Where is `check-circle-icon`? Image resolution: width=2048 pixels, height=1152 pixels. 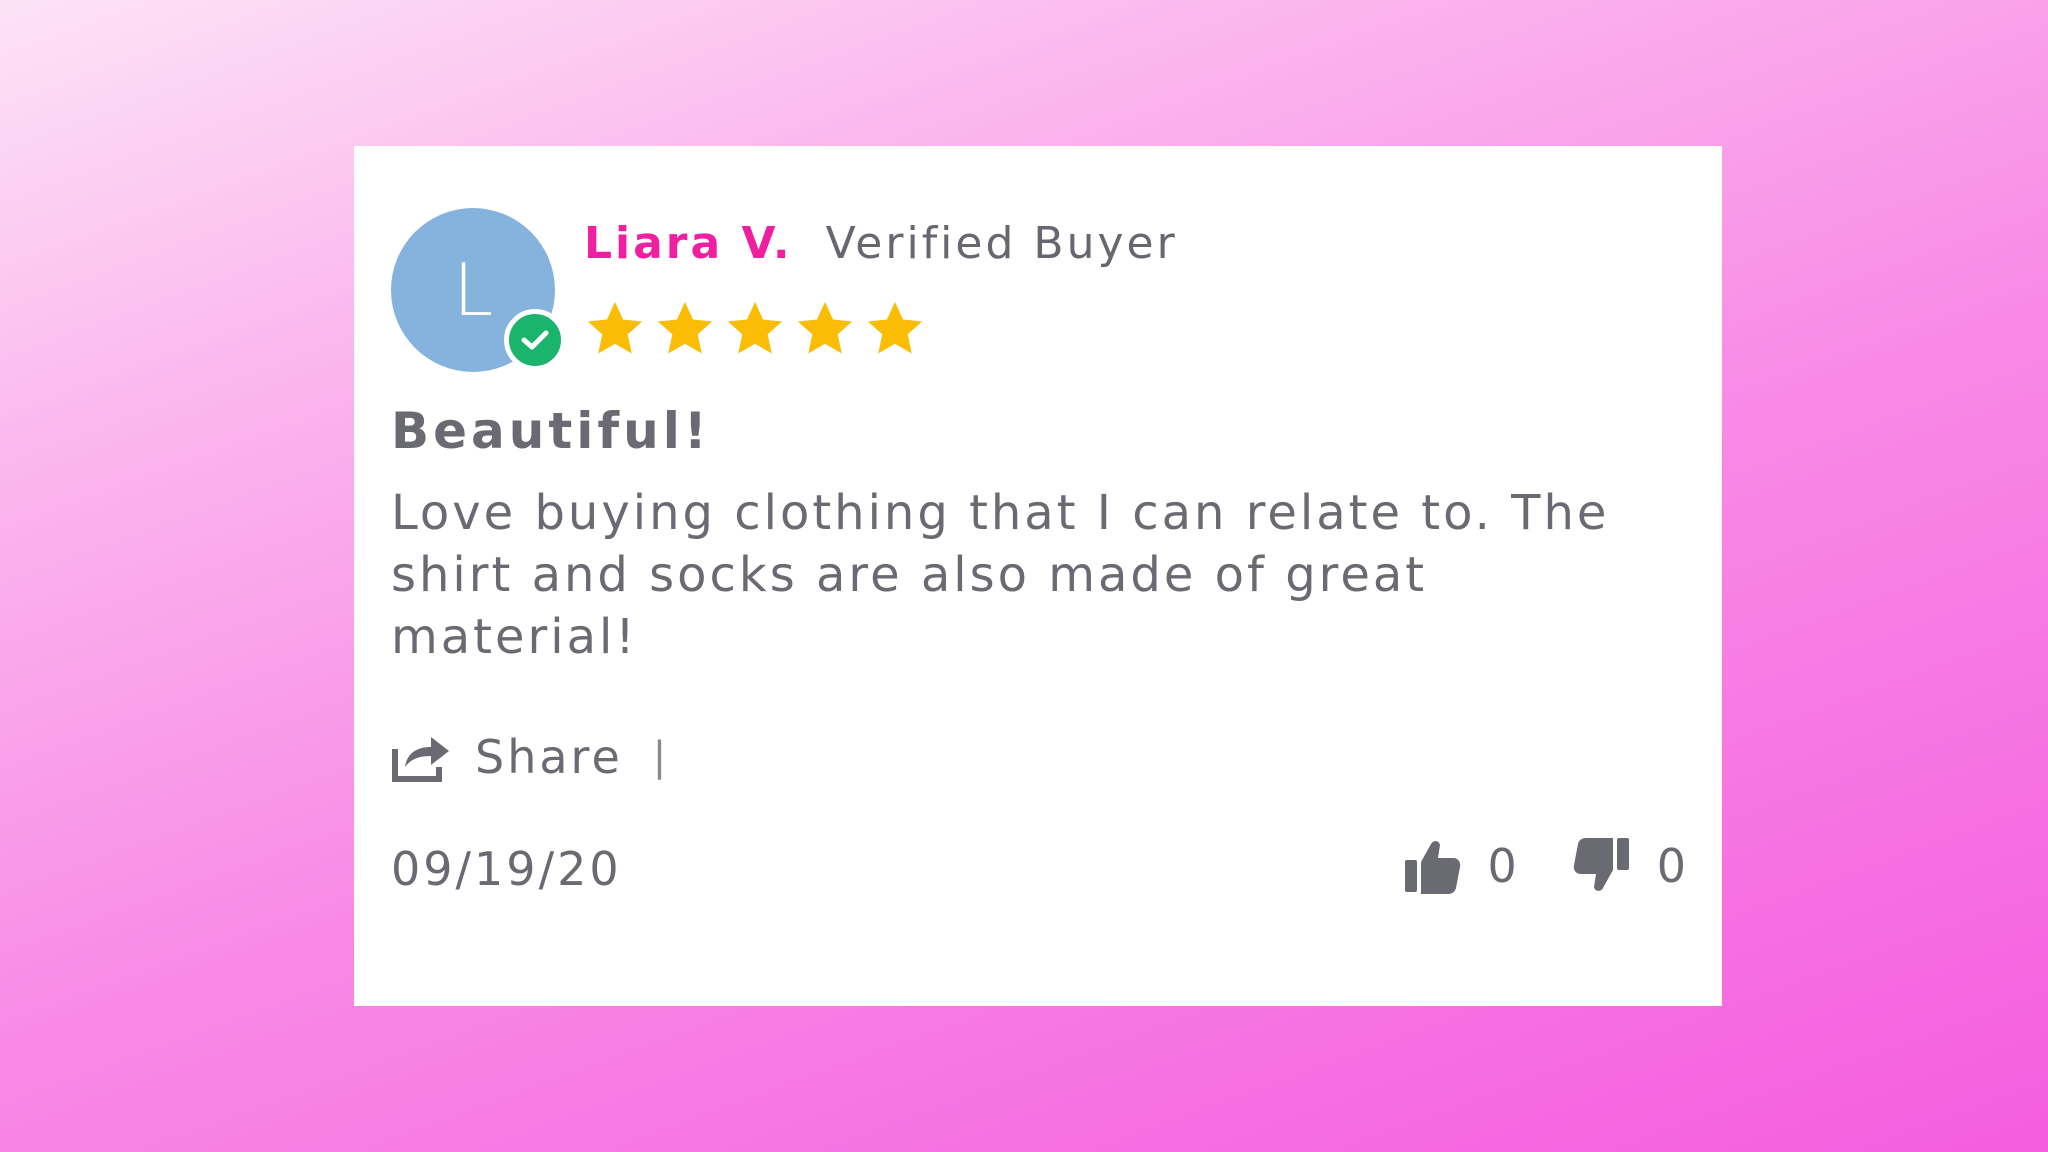
check-circle-icon is located at coordinates (535, 340).